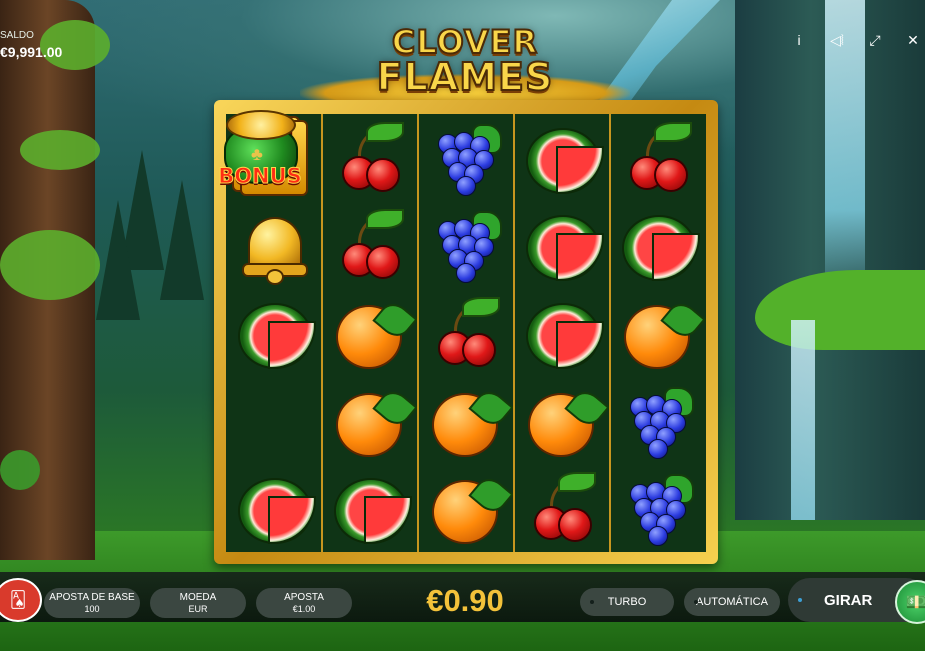 This screenshot has height=651, width=925. I want to click on autoplay-toggle: AUTOMÁTICA, so click(732, 602).